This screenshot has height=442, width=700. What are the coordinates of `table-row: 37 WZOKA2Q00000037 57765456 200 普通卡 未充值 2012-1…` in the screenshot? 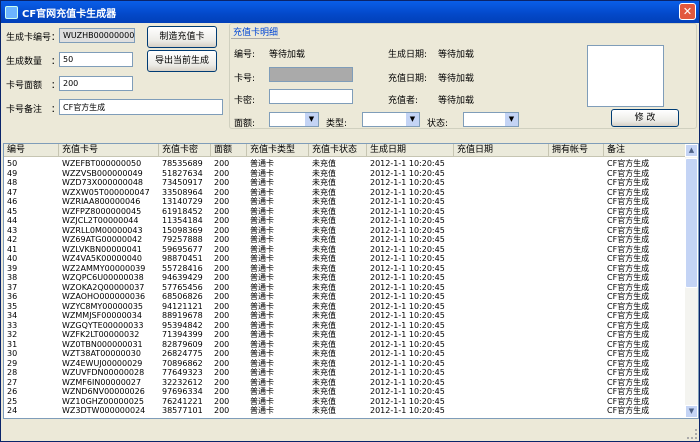 It's located at (345, 288).